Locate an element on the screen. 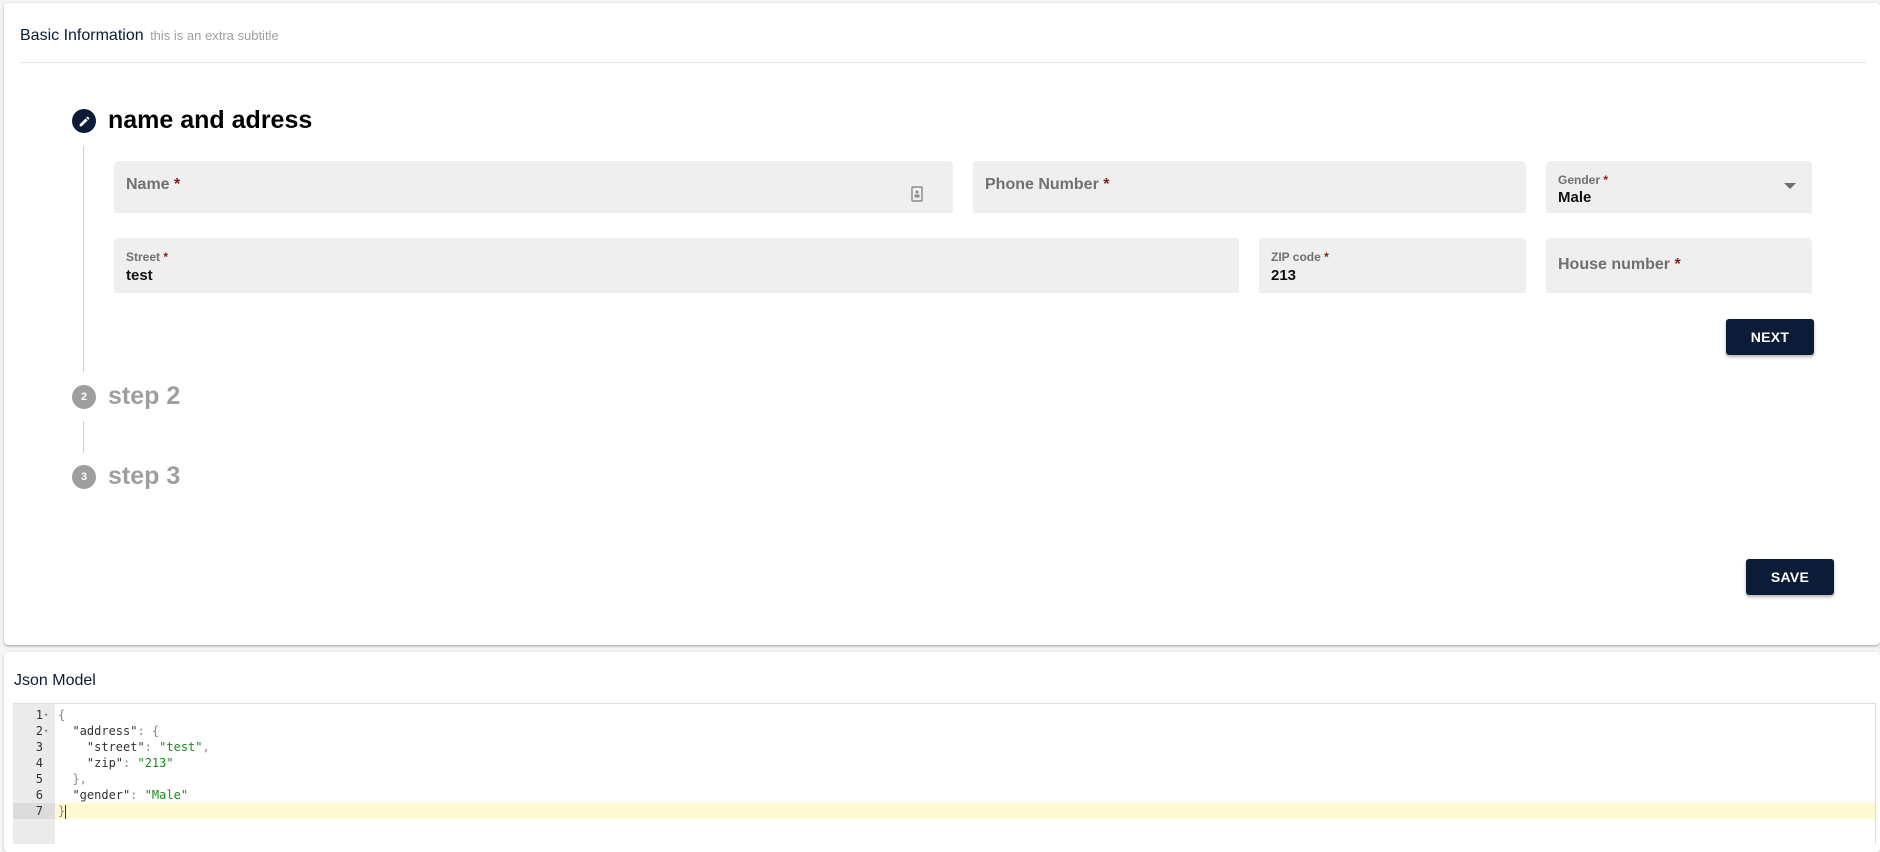 Image resolution: width=1880 pixels, height=852 pixels. code-token-str: "Male" is located at coordinates (166, 795).